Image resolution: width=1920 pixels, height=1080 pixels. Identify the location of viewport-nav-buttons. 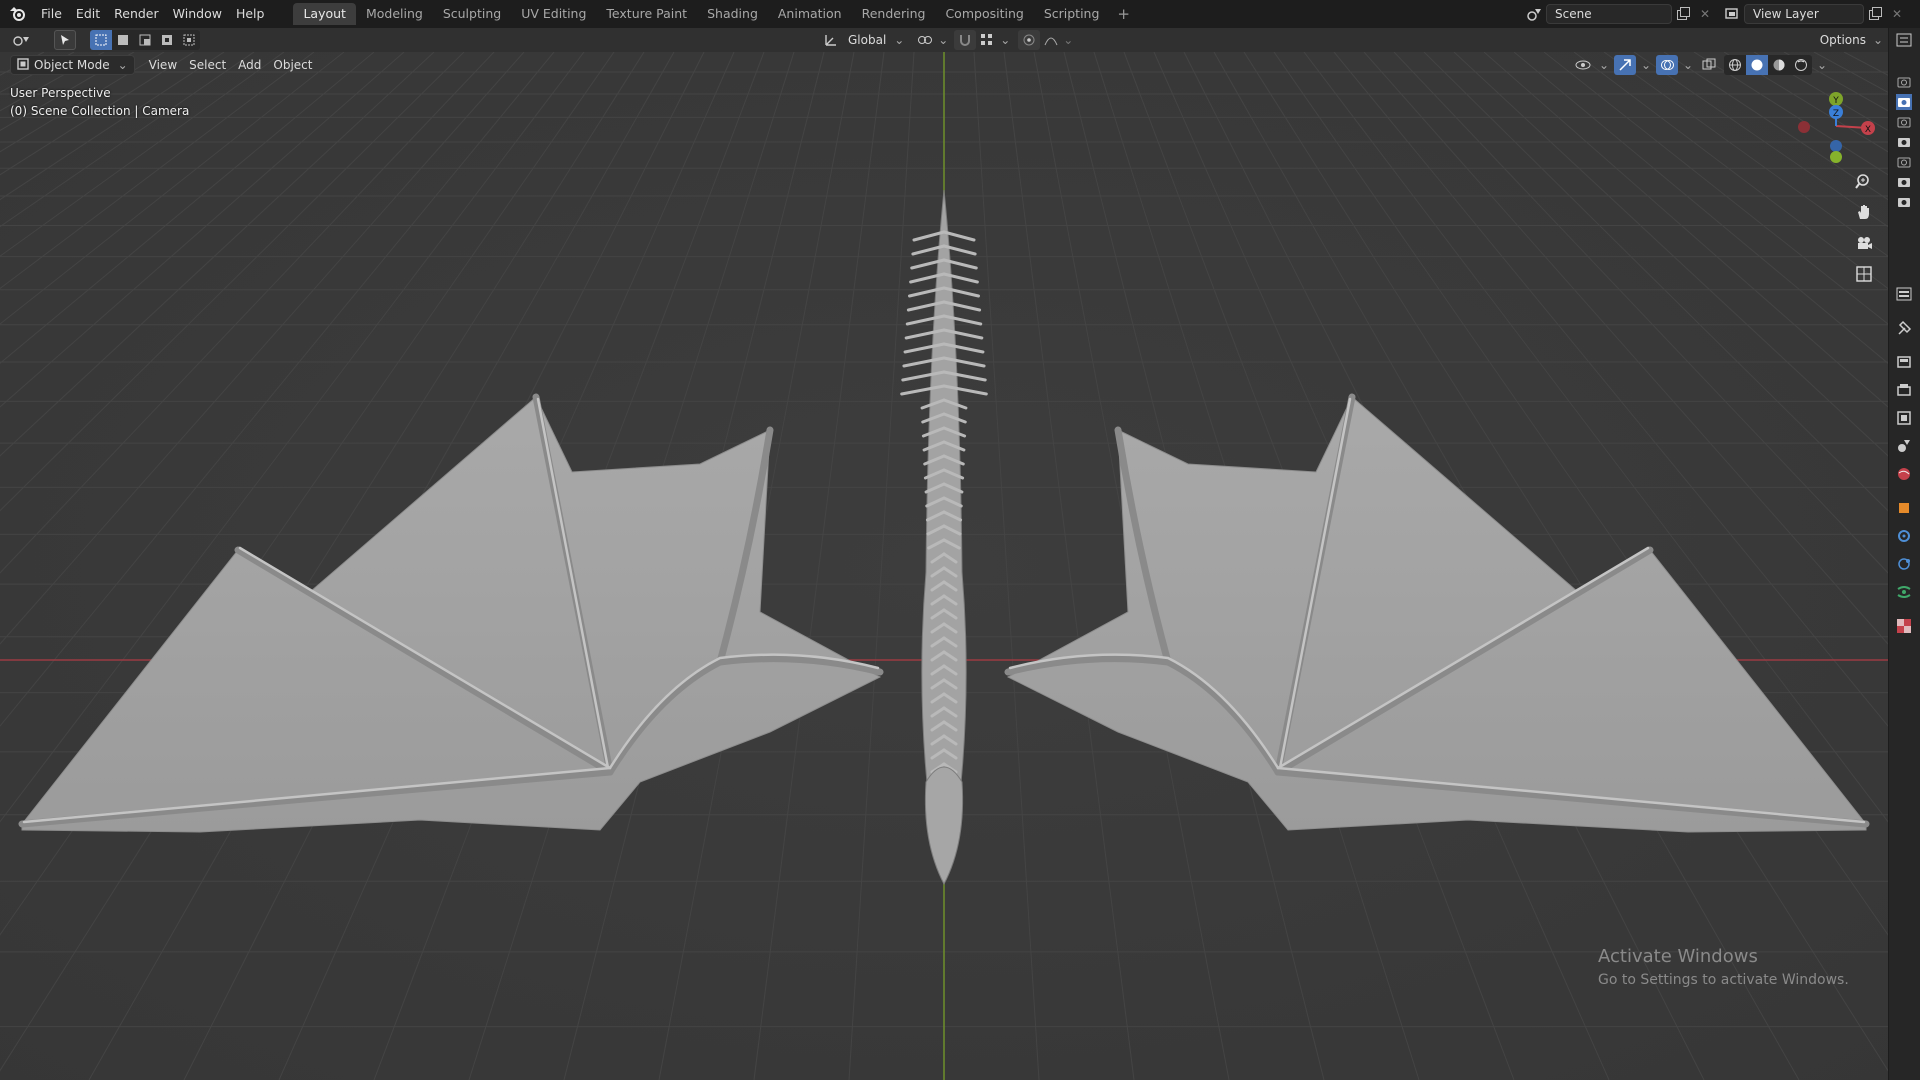
(1864, 227).